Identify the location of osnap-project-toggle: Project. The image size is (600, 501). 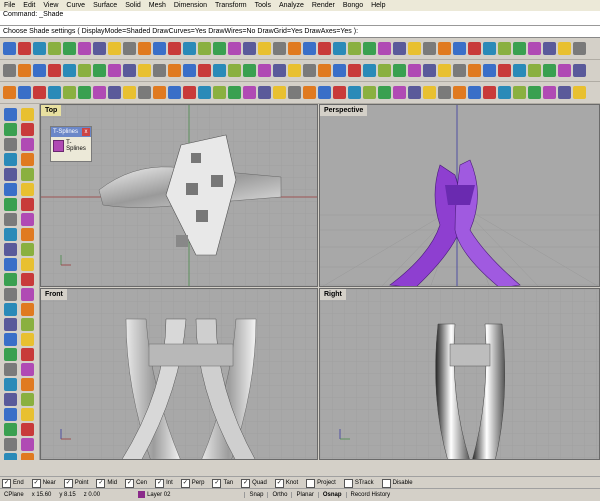
(321, 483).